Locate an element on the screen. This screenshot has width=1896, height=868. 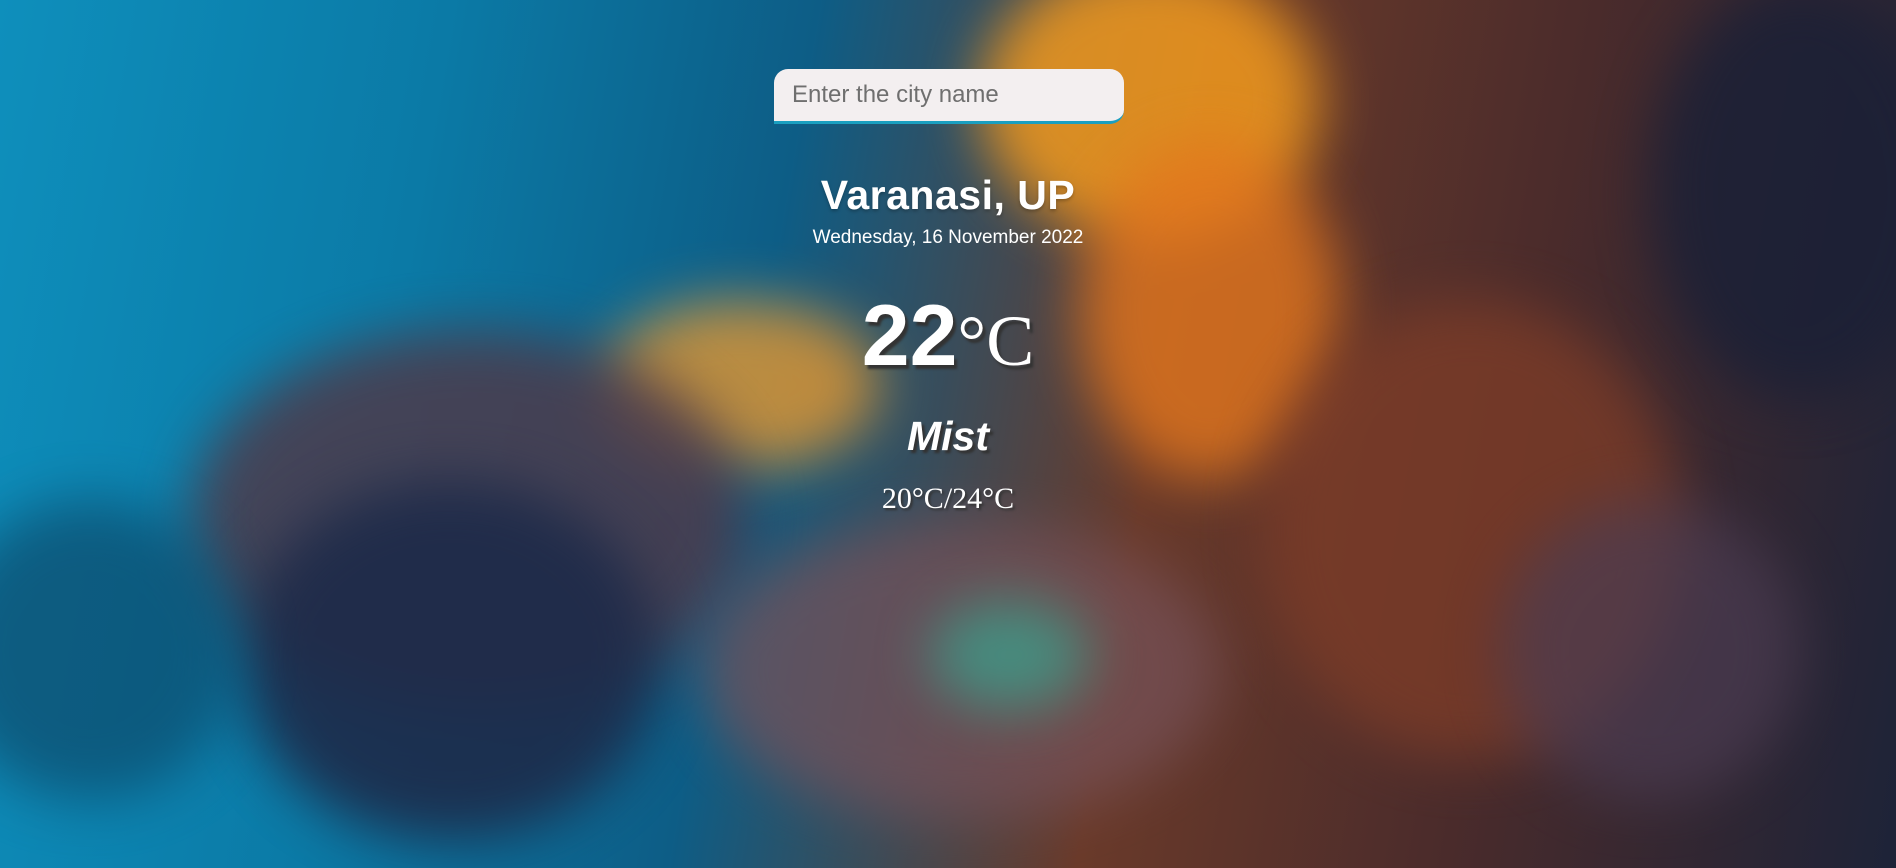
current-date: Wednesday, 16 November 2022 is located at coordinates (948, 237).